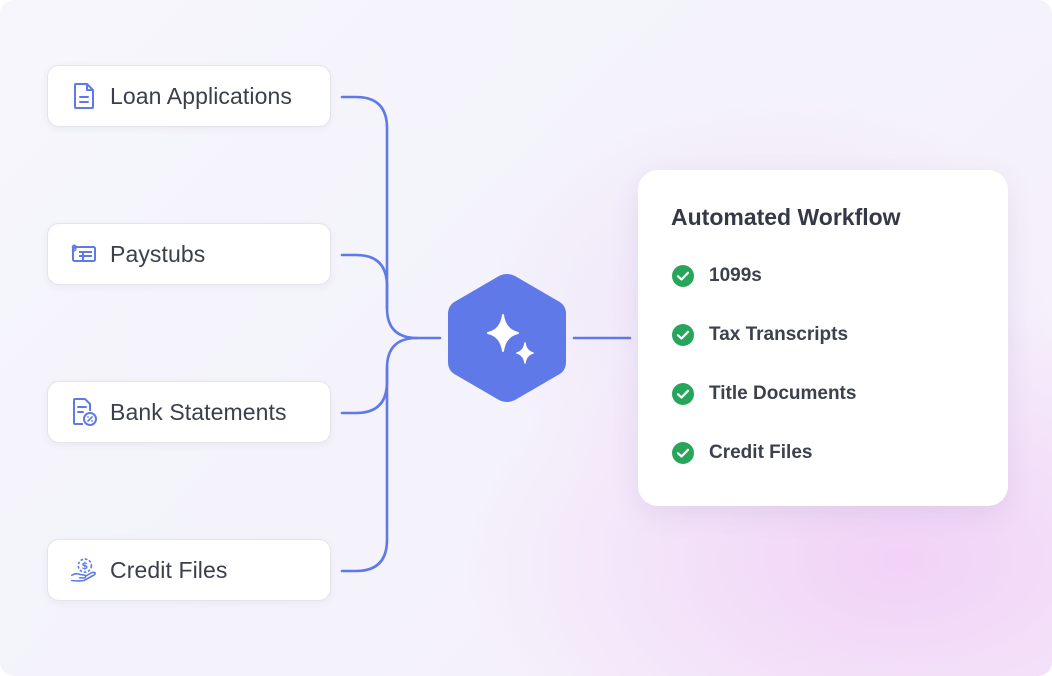  I want to click on hand-dollar-icon: $, so click(84, 570).